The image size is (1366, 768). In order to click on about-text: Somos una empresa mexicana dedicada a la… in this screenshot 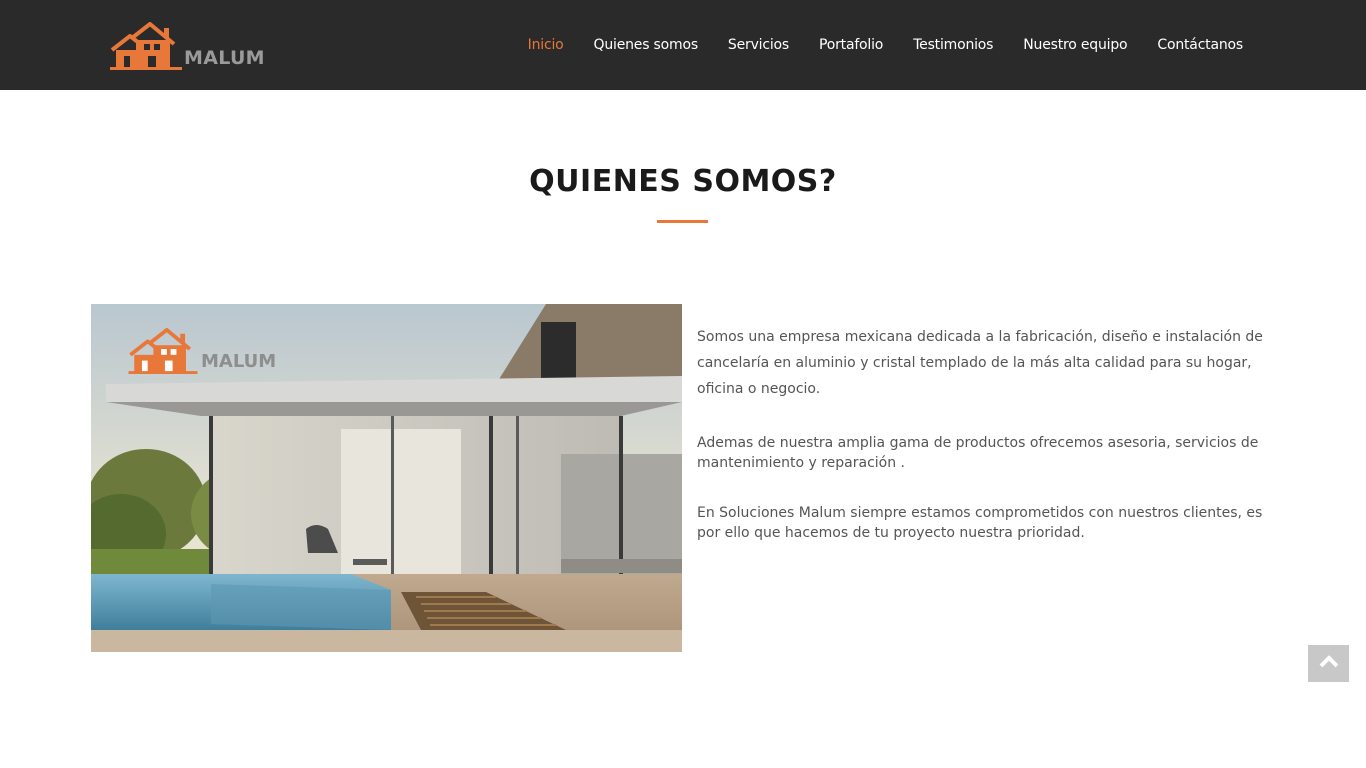, I will do `click(982, 433)`.